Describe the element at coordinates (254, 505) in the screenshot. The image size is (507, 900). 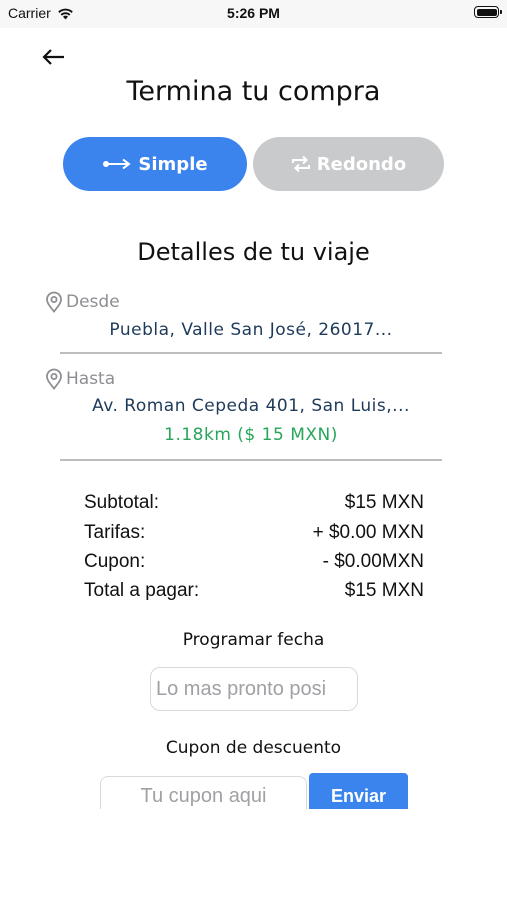
I see `summary-row-subtotal: Subtotal: $15 MXN` at that location.